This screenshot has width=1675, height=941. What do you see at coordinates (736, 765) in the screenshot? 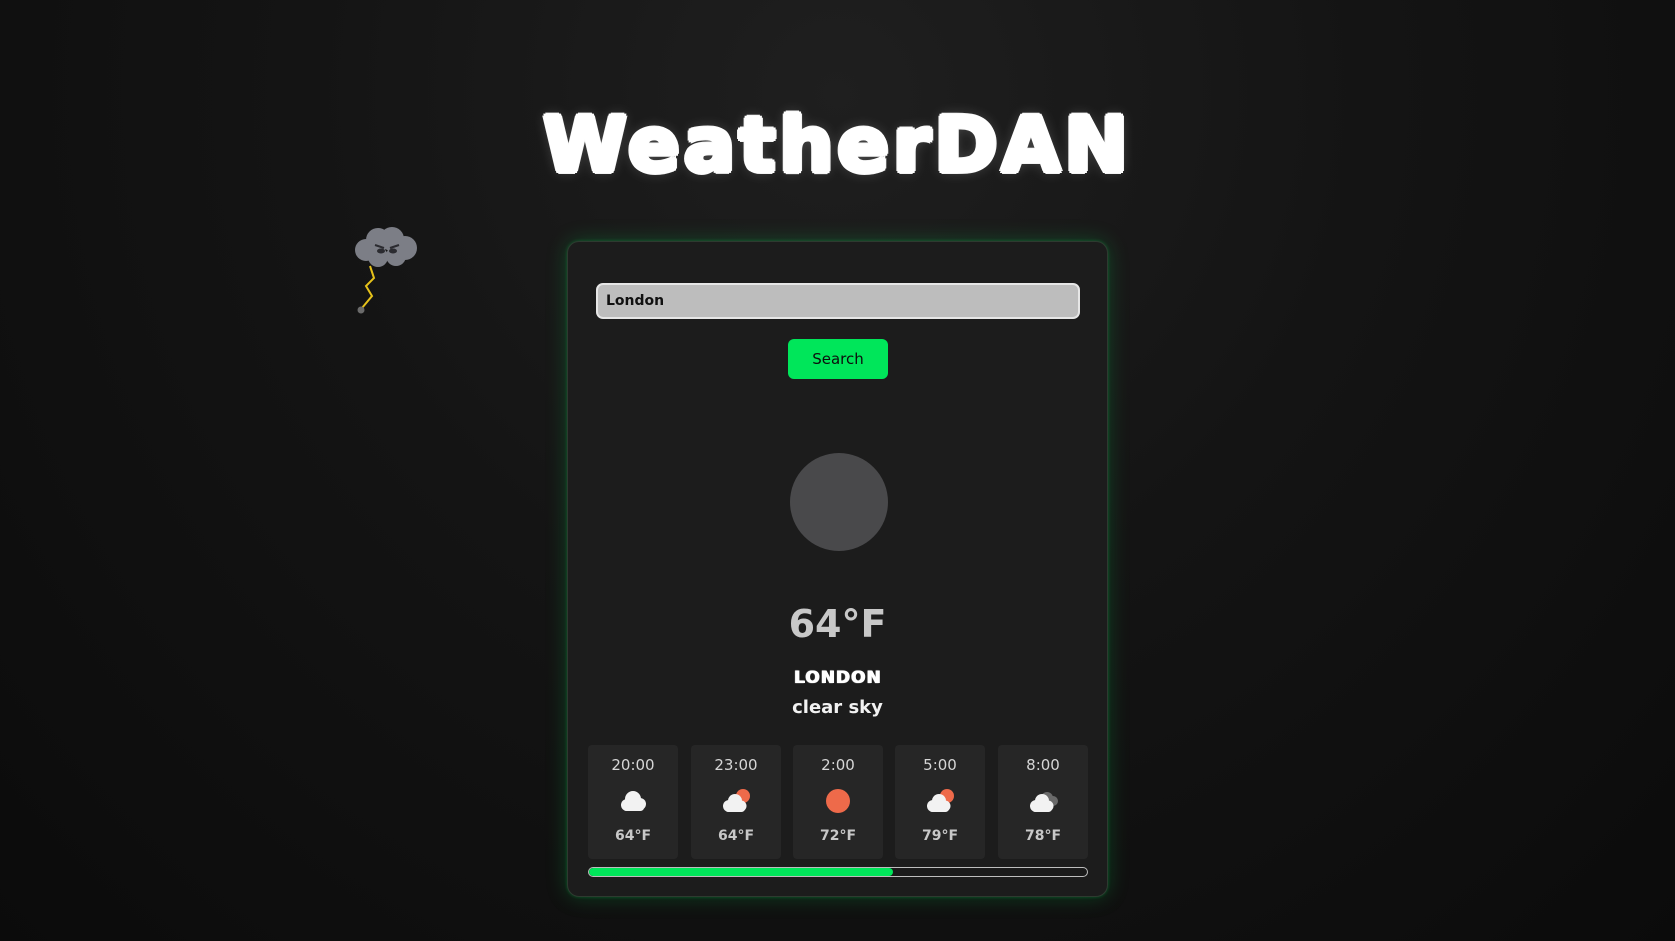
I see `forecast-time: 23:00` at bounding box center [736, 765].